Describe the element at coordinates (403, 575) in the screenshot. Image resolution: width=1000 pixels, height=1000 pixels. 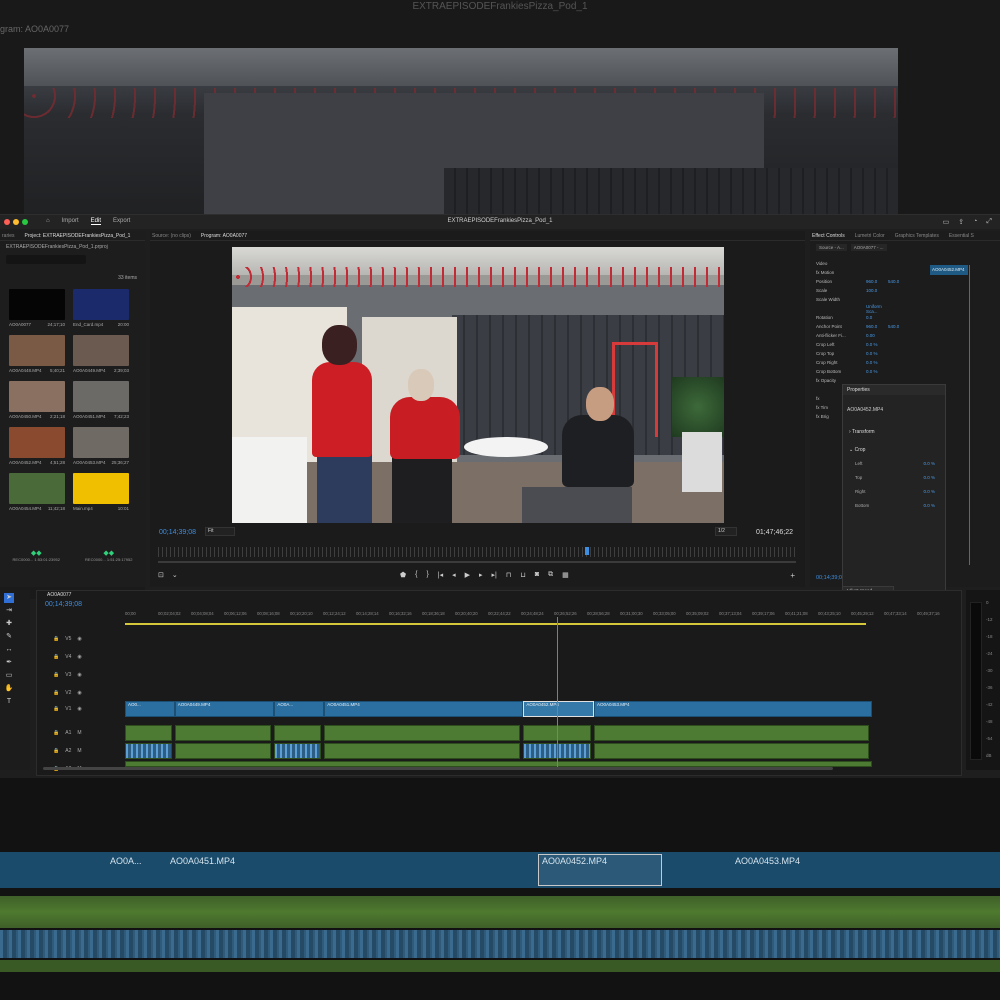
I see `marker-icon: ⬟` at that location.